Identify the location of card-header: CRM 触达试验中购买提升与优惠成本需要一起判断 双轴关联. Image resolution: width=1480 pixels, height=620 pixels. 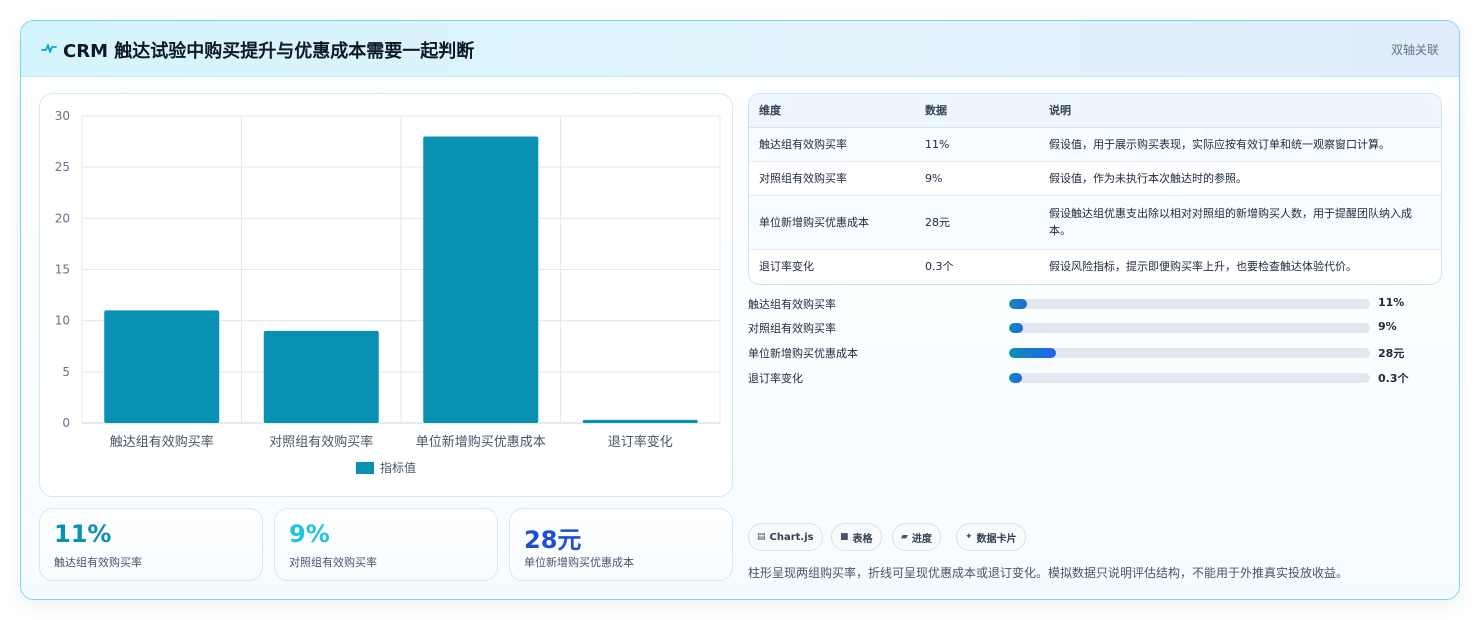
(740, 49).